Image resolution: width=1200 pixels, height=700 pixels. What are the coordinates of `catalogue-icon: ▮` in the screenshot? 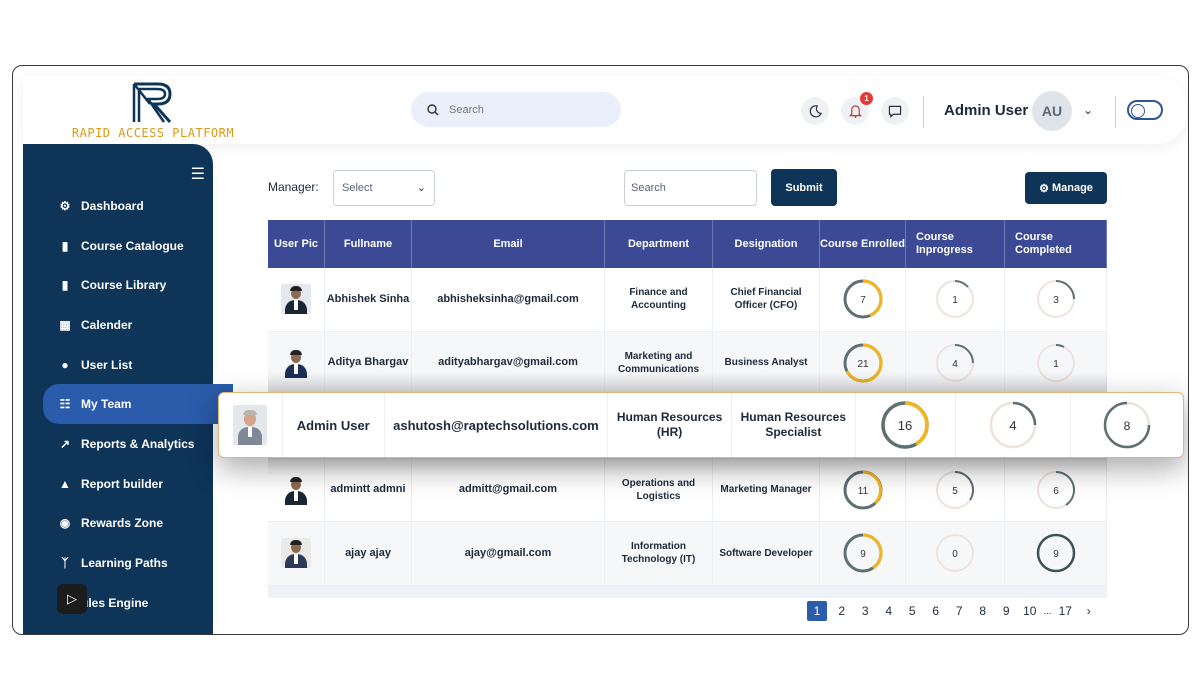 It's located at (65, 245).